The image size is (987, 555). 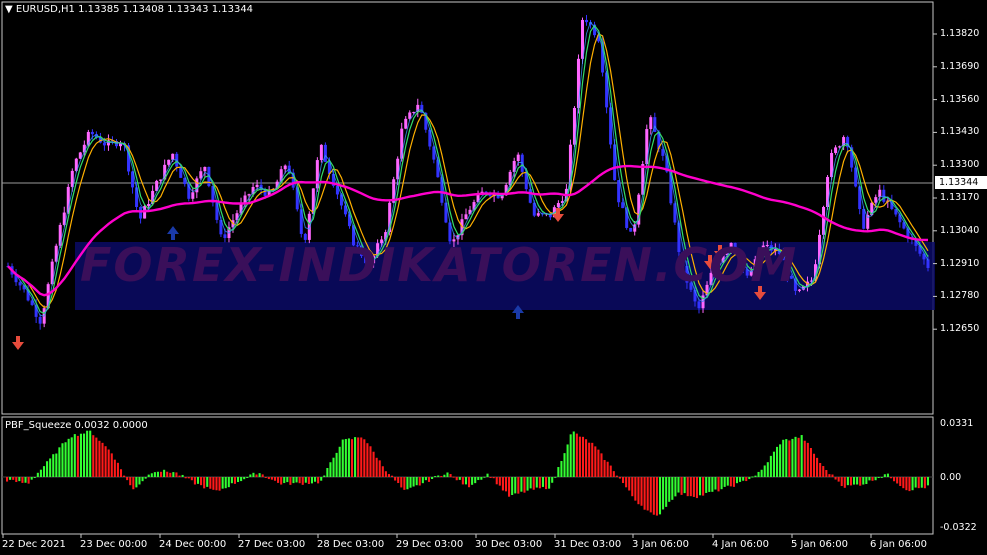 What do you see at coordinates (439, 265) in the screenshot?
I see `watermark: FOREX-INDIKATOREN.COM` at bounding box center [439, 265].